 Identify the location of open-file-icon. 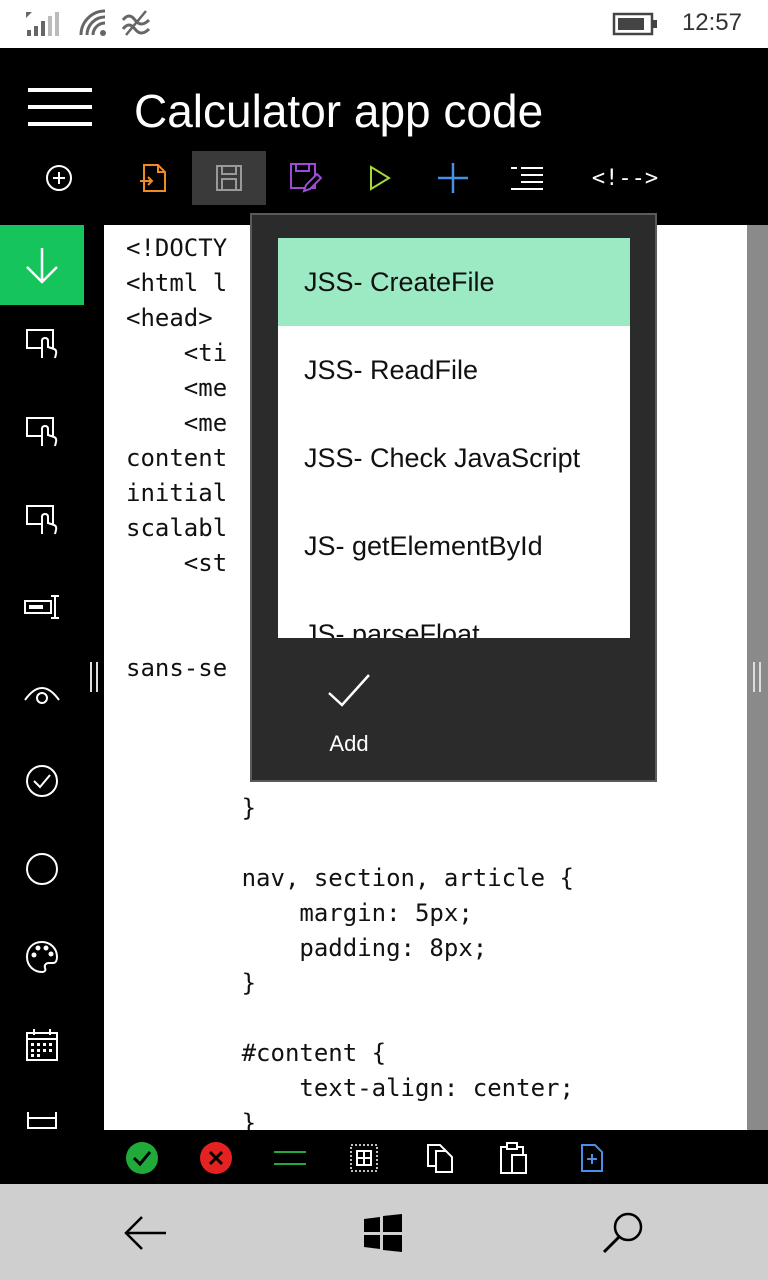
(155, 178).